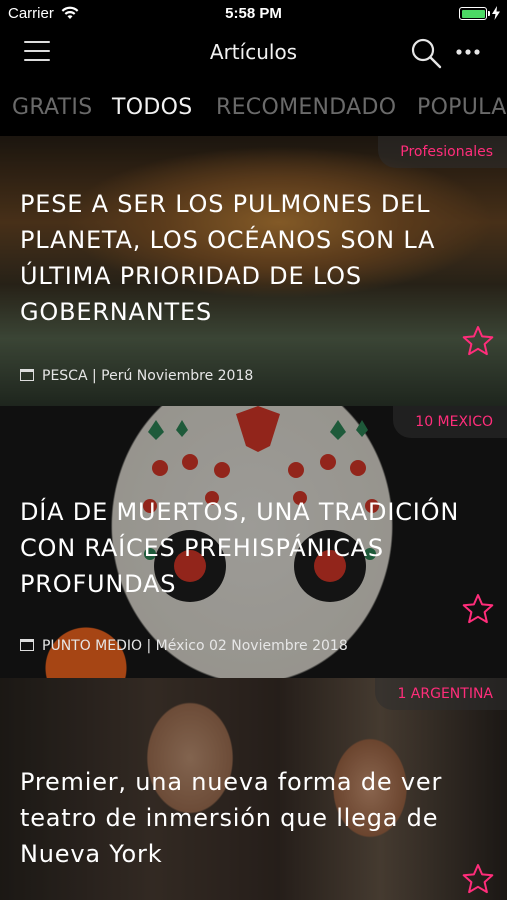 The height and width of the screenshot is (900, 507). What do you see at coordinates (426, 53) in the screenshot?
I see `search-icon` at bounding box center [426, 53].